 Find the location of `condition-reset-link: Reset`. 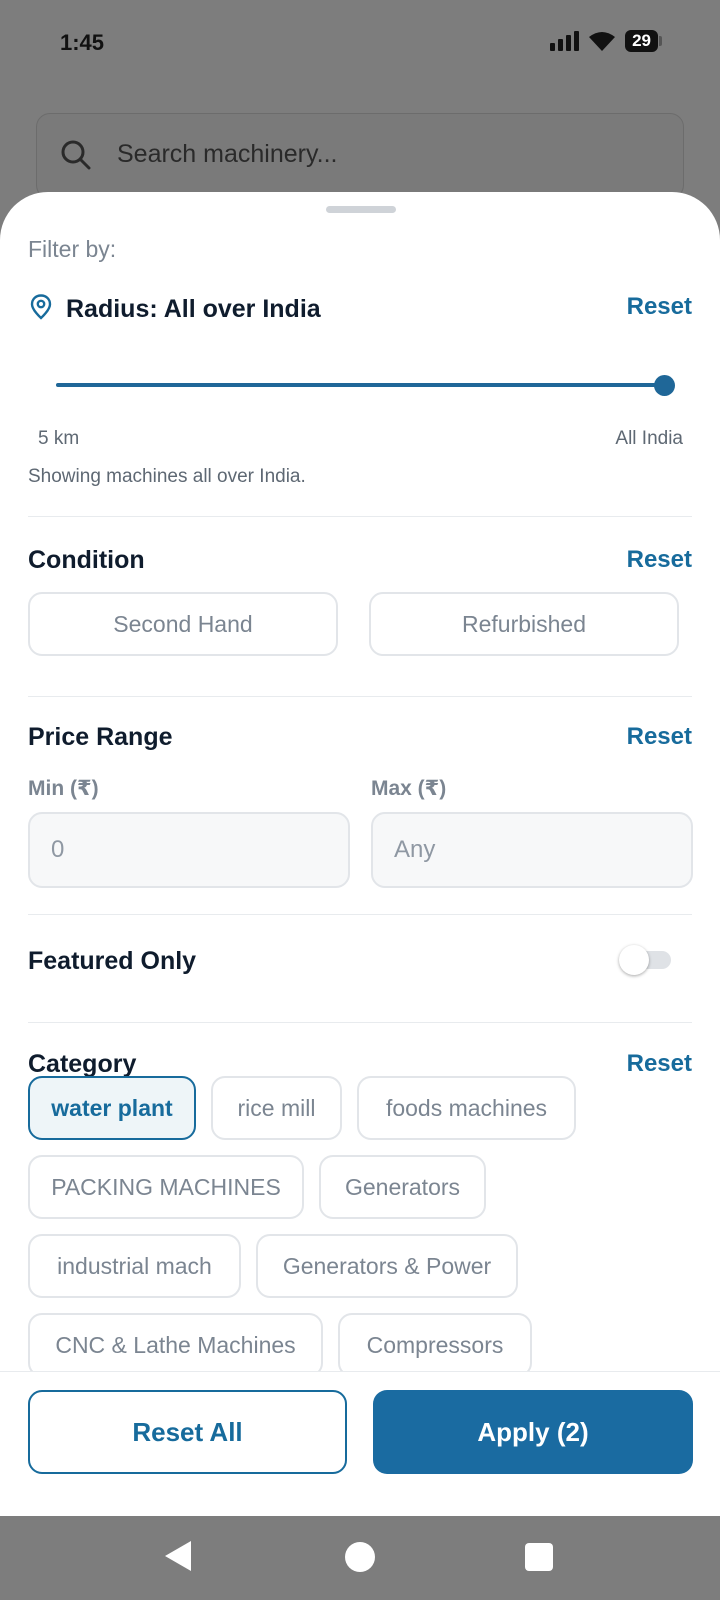

condition-reset-link: Reset is located at coordinates (659, 560).